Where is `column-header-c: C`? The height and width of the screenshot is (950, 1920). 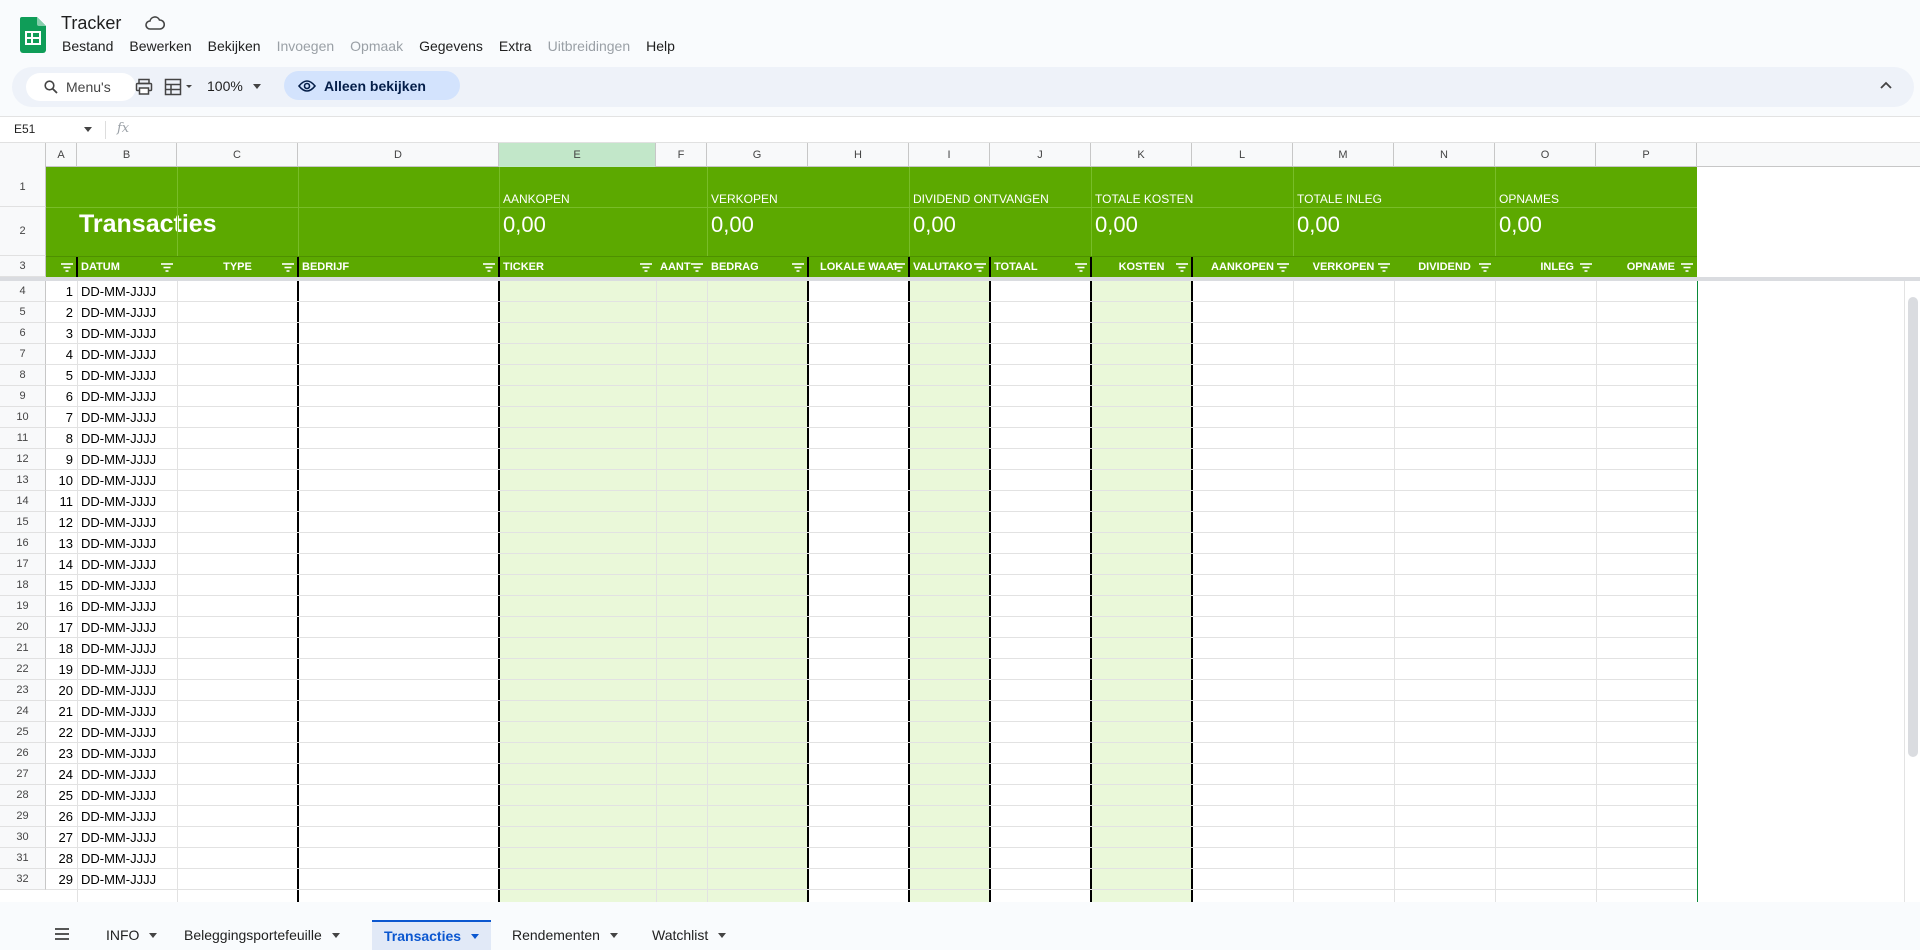
column-header-c: C is located at coordinates (237, 155).